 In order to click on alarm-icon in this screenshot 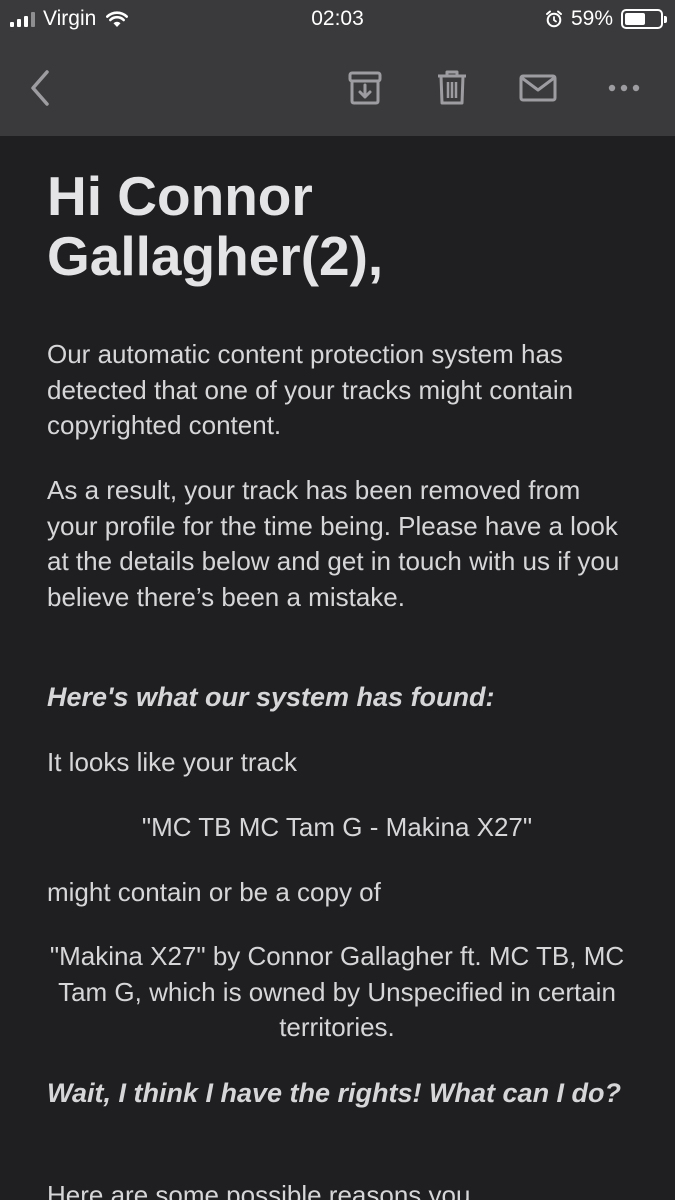, I will do `click(554, 19)`.